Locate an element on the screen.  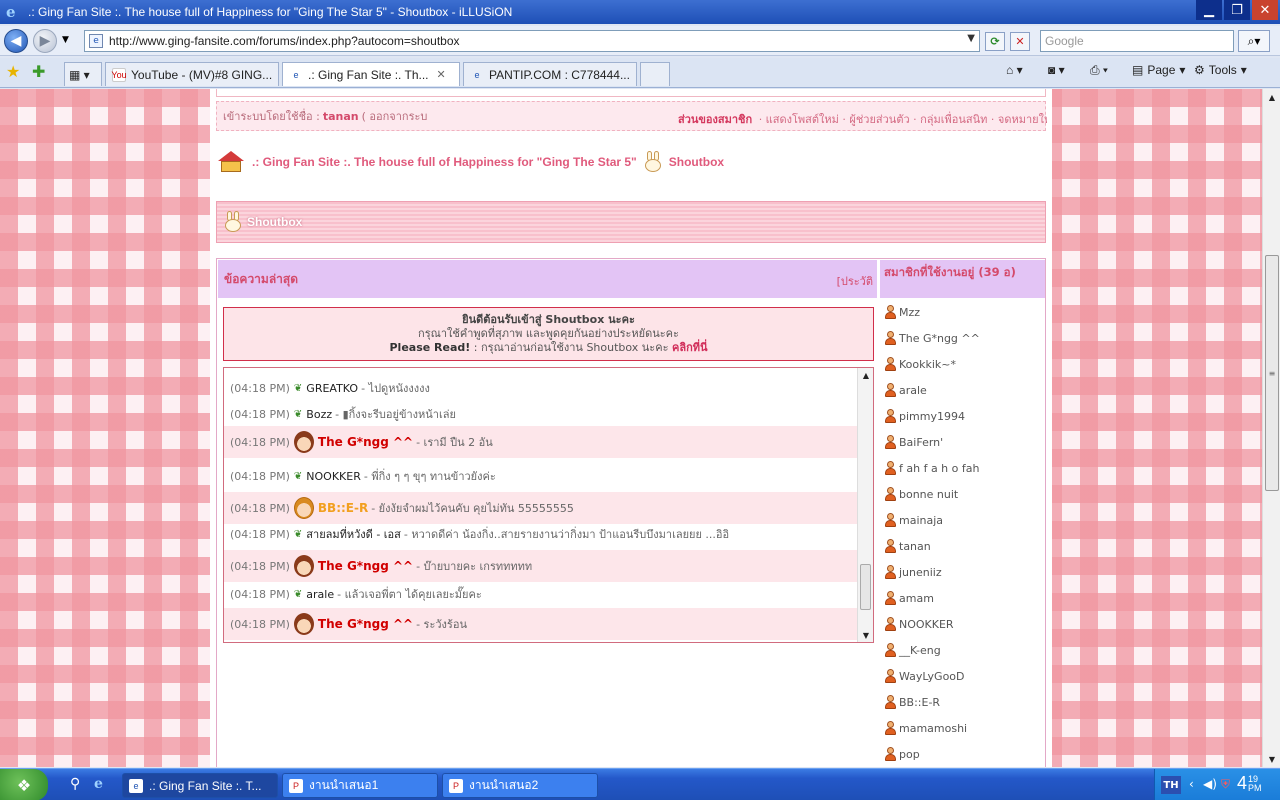
home-button: ⌂ ▾ is located at coordinates (1014, 70).